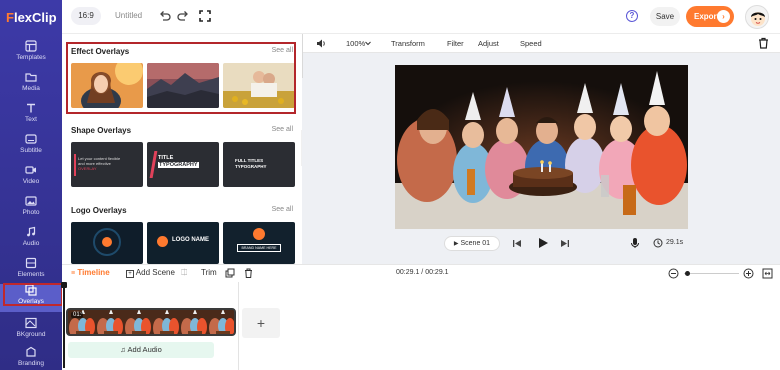 This screenshot has height=370, width=780. I want to click on user-avatar-icon, so click(758, 19).